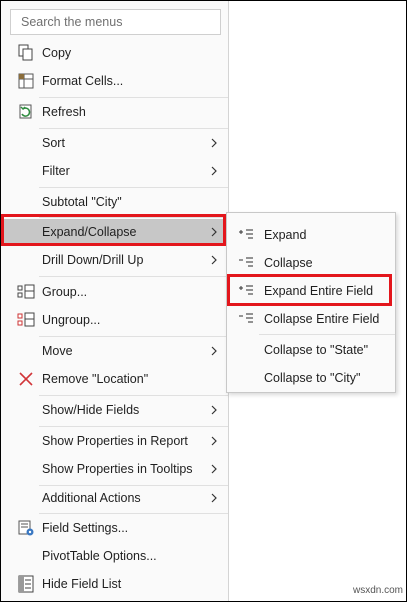 The image size is (407, 602). Describe the element at coordinates (26, 584) in the screenshot. I see `field-list-icon` at that location.